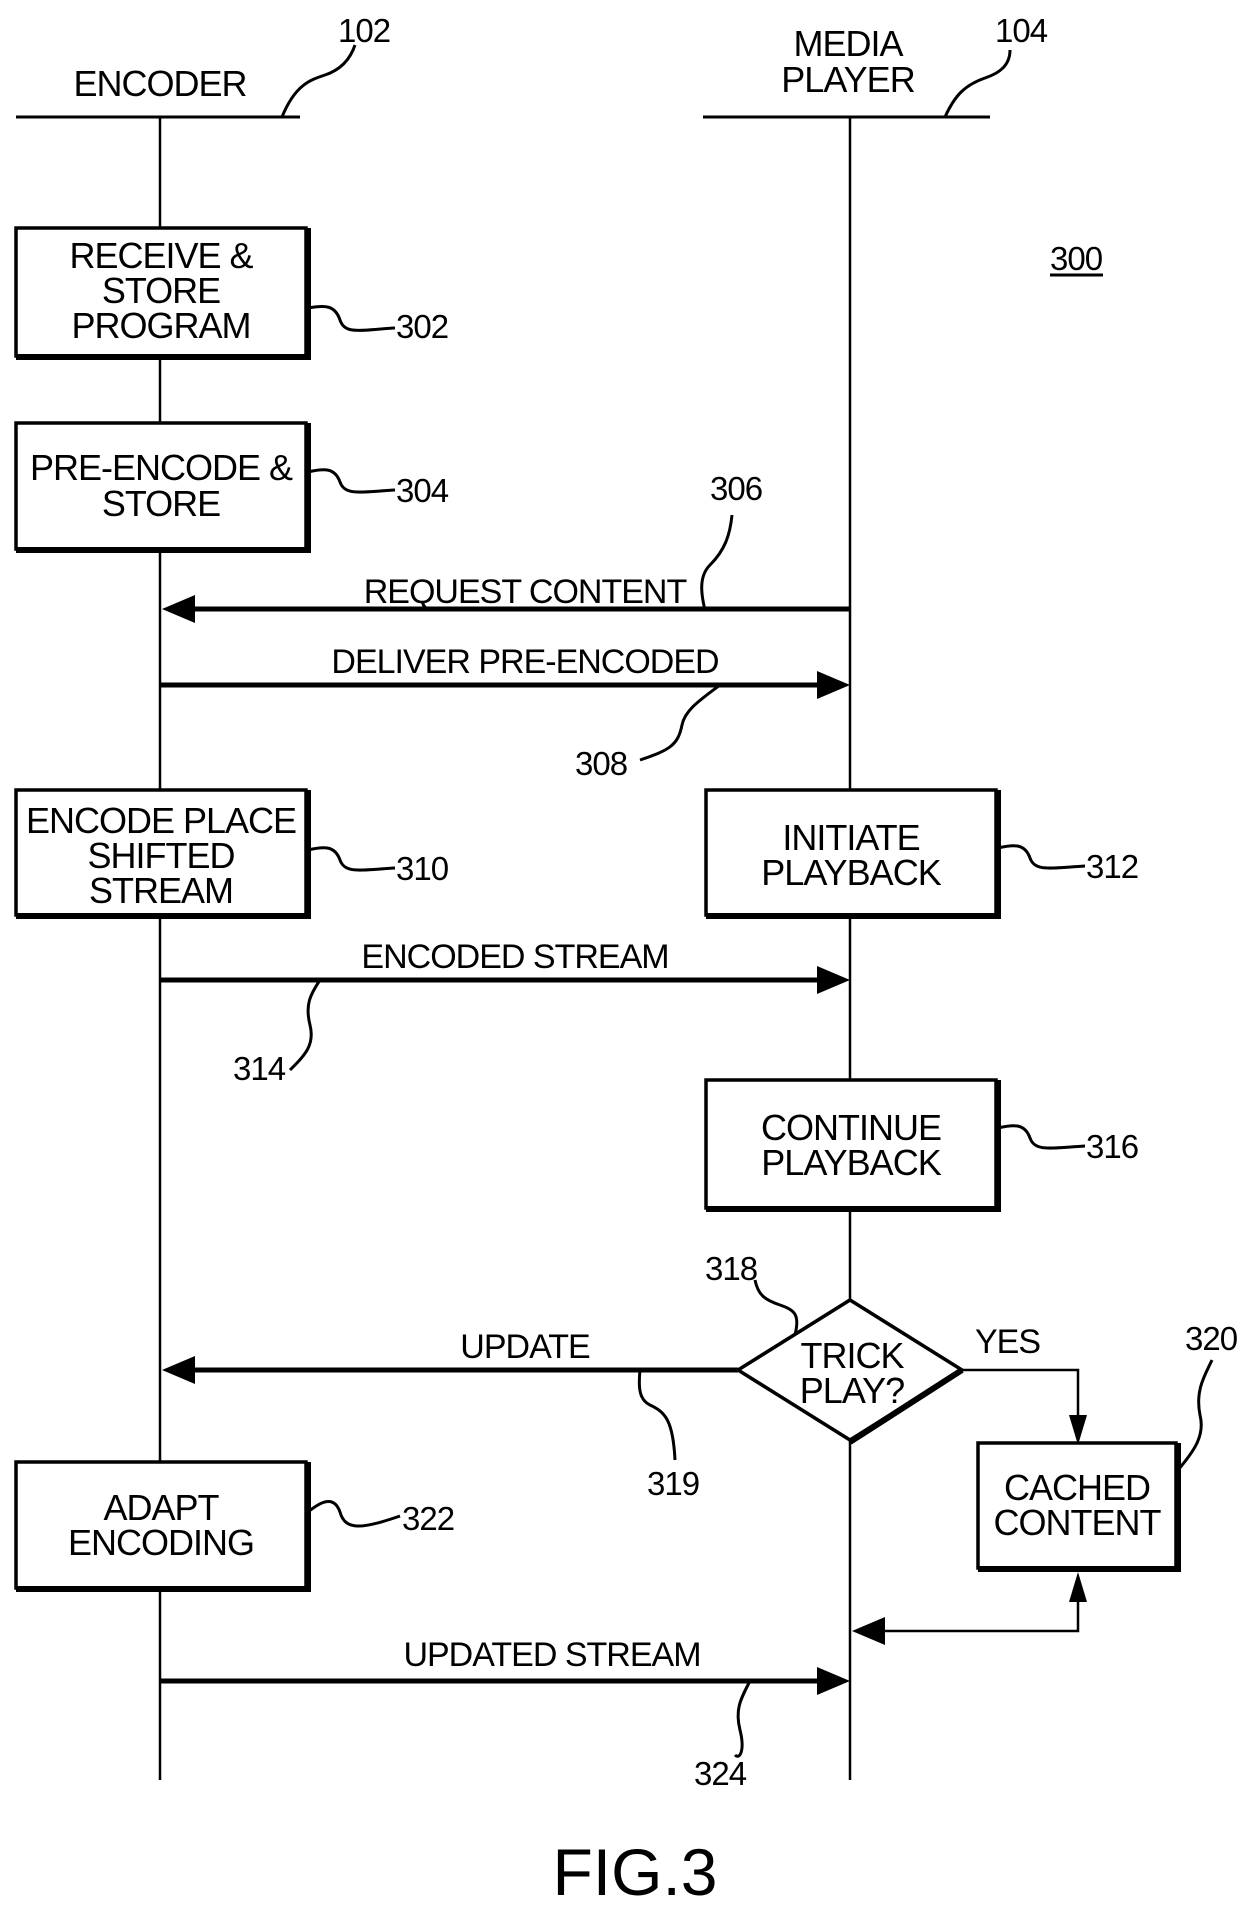 The image size is (1240, 1915). Describe the element at coordinates (601, 763) in the screenshot. I see `ref-label: 308` at that location.